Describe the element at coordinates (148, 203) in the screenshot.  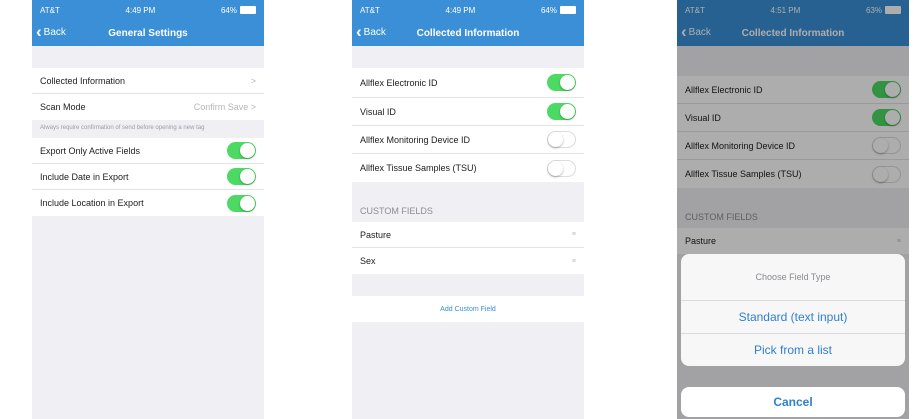
I see `toggle-row: Include Location in Export` at that location.